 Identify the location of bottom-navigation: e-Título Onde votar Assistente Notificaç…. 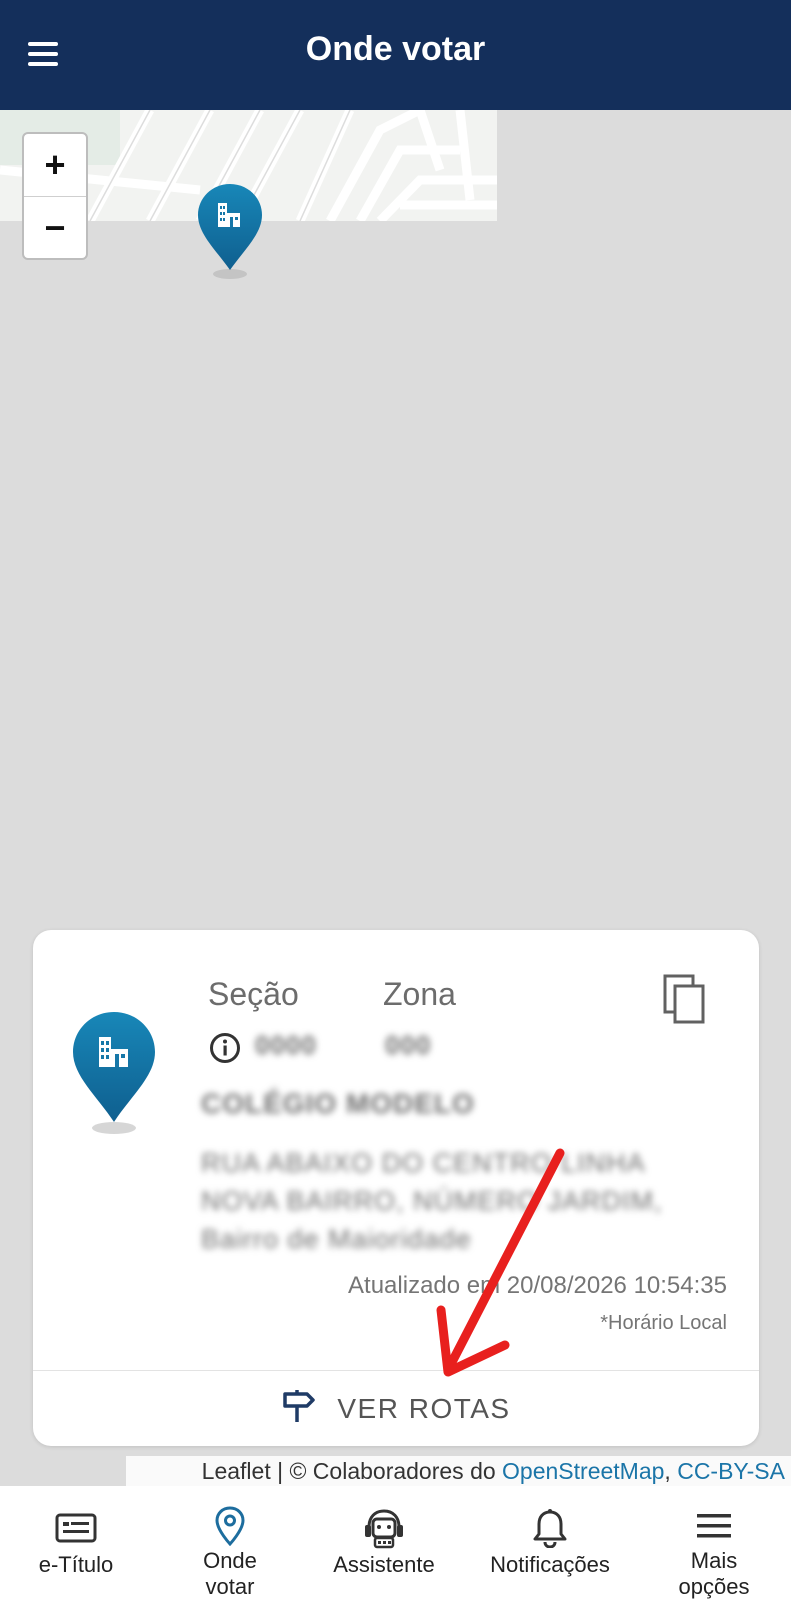
(395, 1543).